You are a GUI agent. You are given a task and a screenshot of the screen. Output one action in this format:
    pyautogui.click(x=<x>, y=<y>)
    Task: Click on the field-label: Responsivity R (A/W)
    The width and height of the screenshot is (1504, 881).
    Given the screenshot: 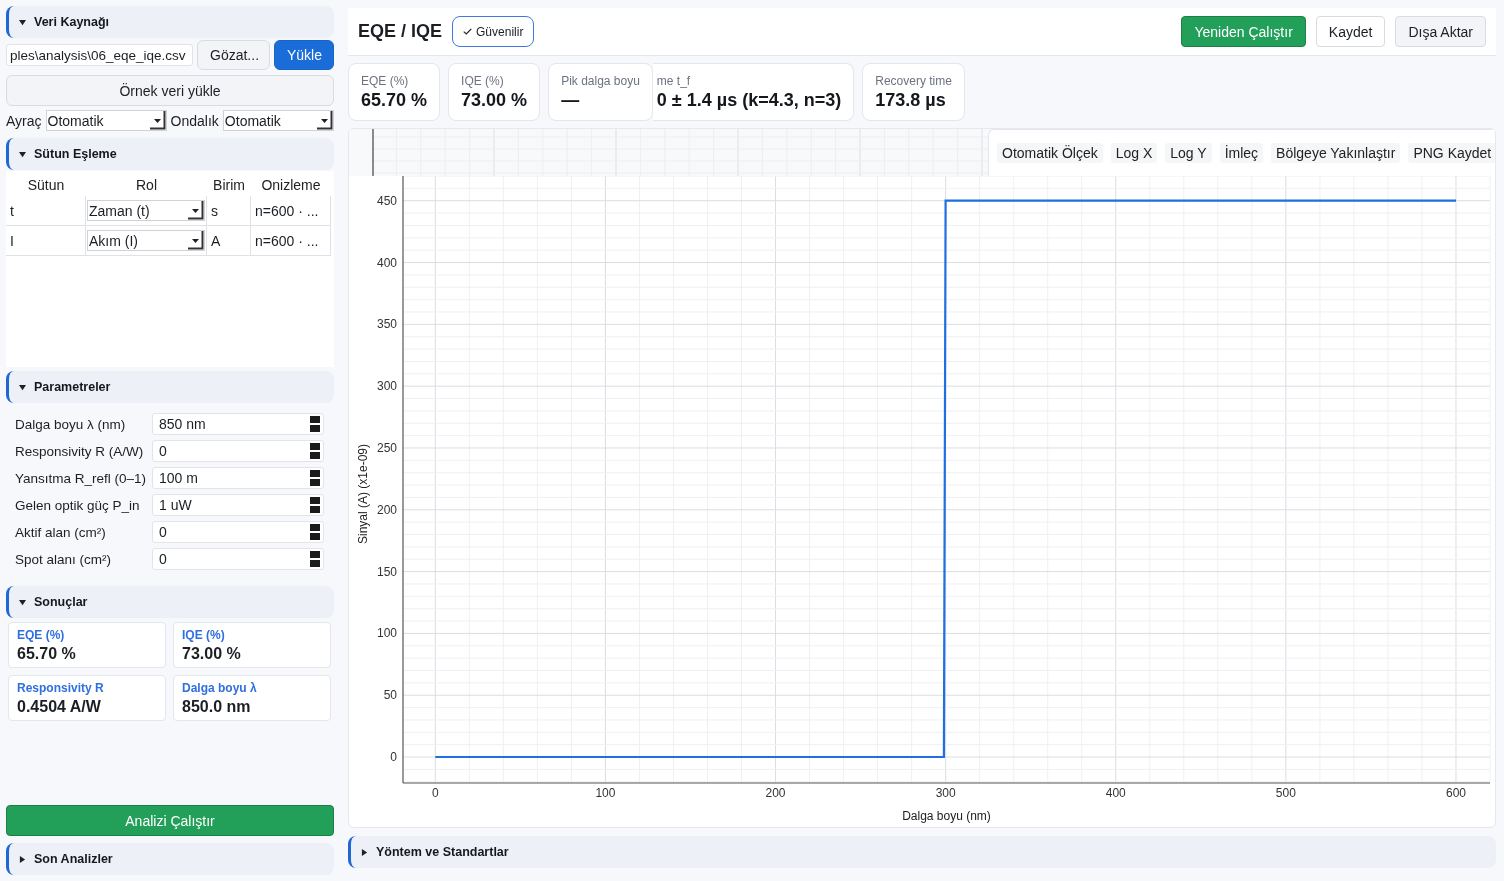 What is the action you would take?
    pyautogui.click(x=80, y=451)
    